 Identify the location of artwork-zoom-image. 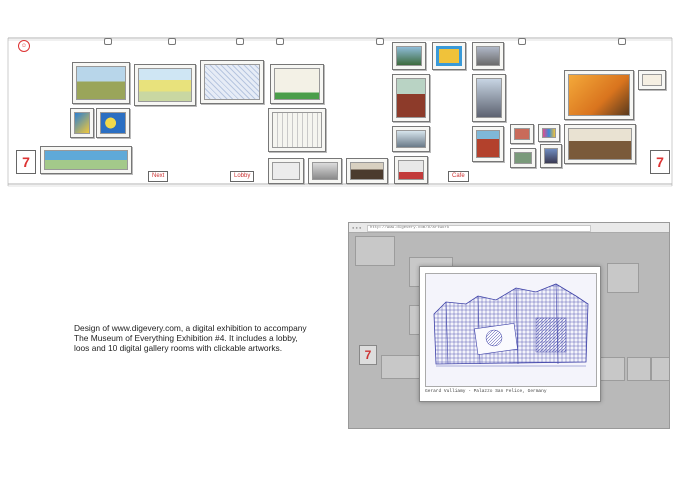
(511, 330).